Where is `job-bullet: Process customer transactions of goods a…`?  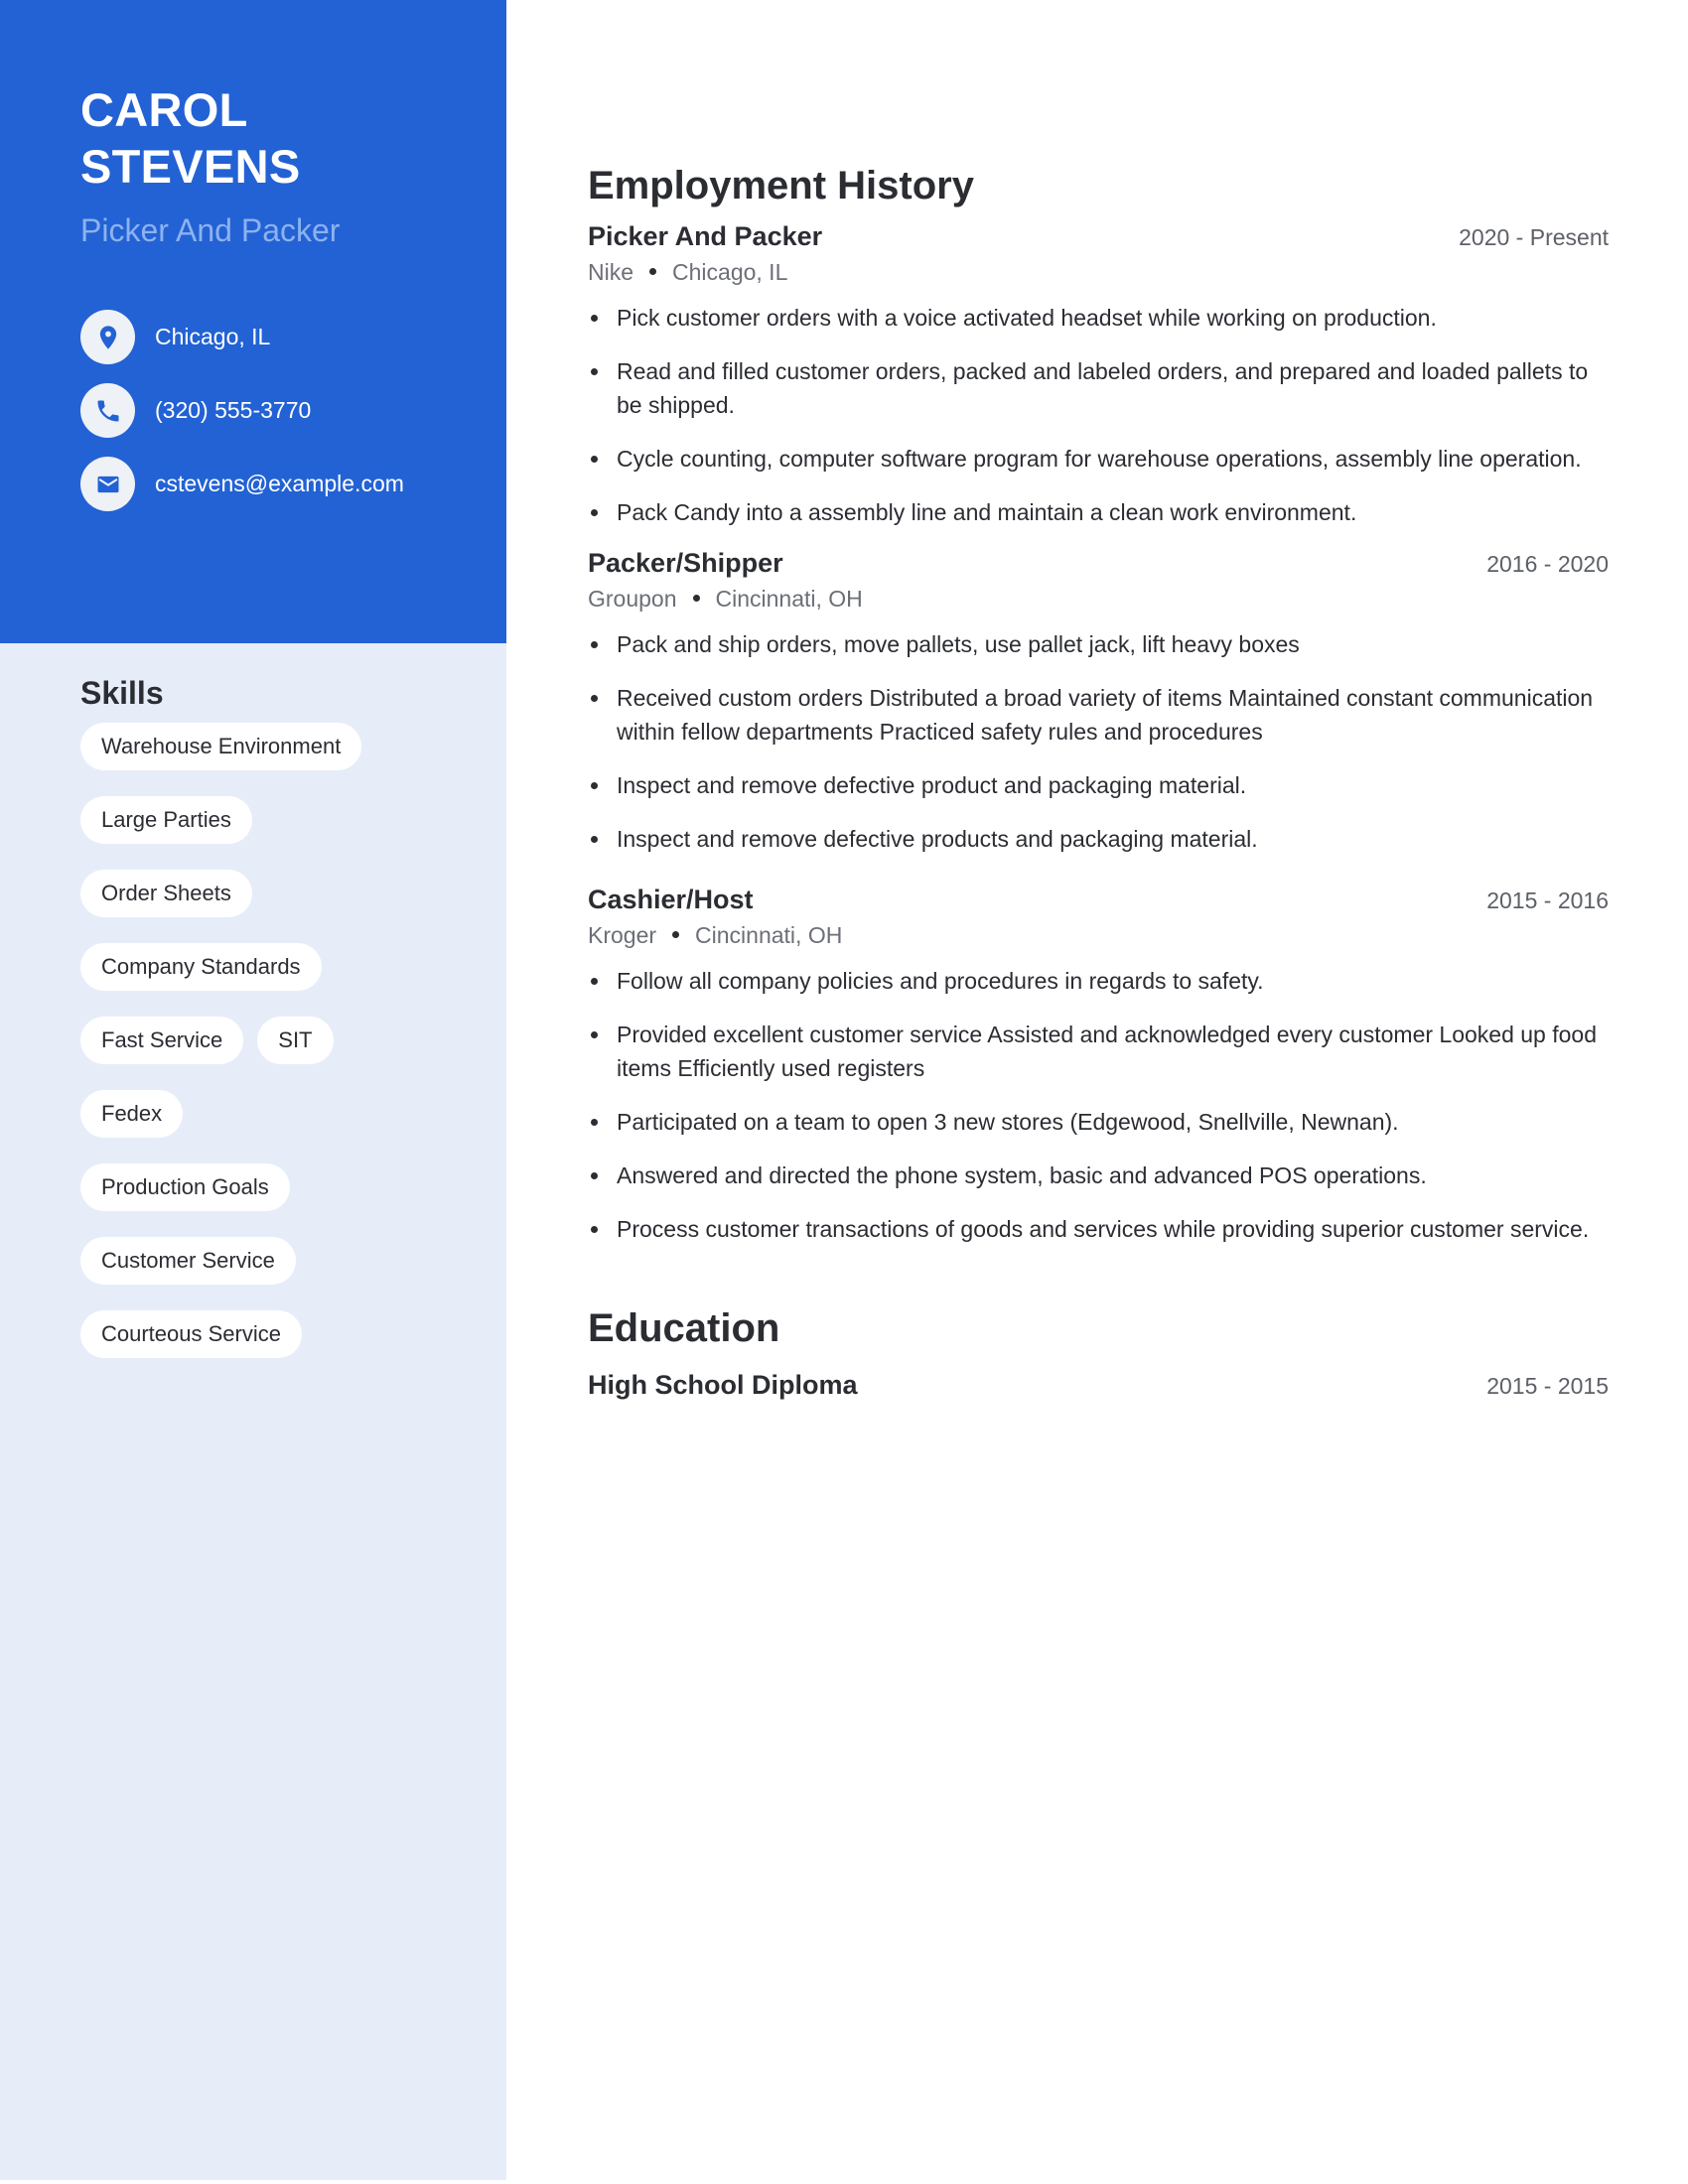 job-bullet: Process customer transactions of goods a… is located at coordinates (1098, 1229).